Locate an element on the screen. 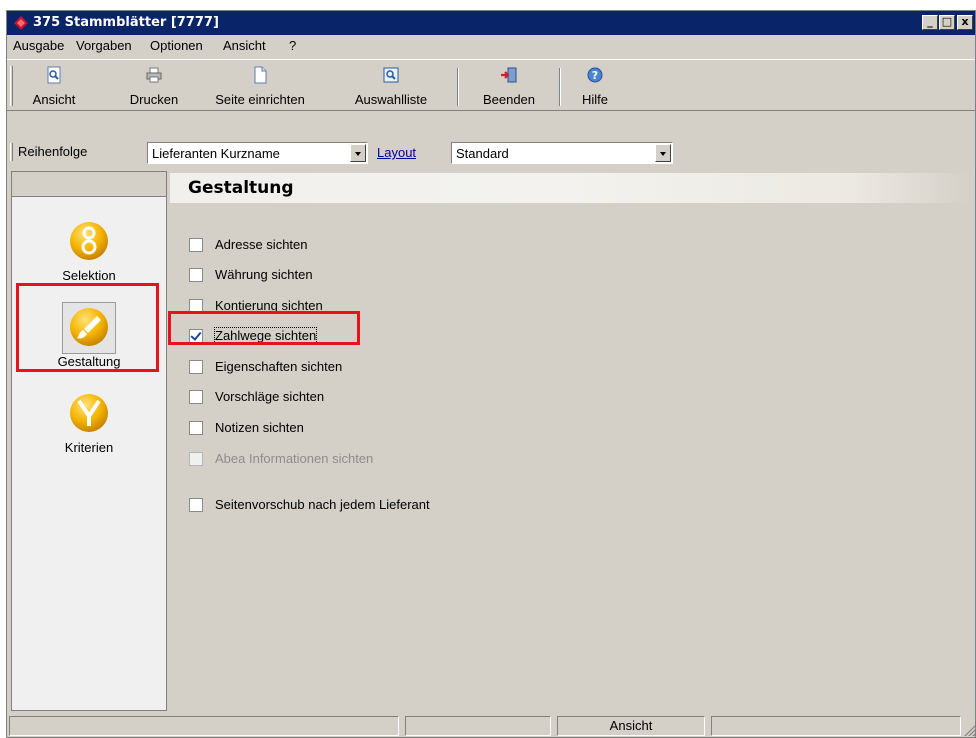 The image size is (976, 738). menu-ansicht: Ansicht is located at coordinates (244, 45).